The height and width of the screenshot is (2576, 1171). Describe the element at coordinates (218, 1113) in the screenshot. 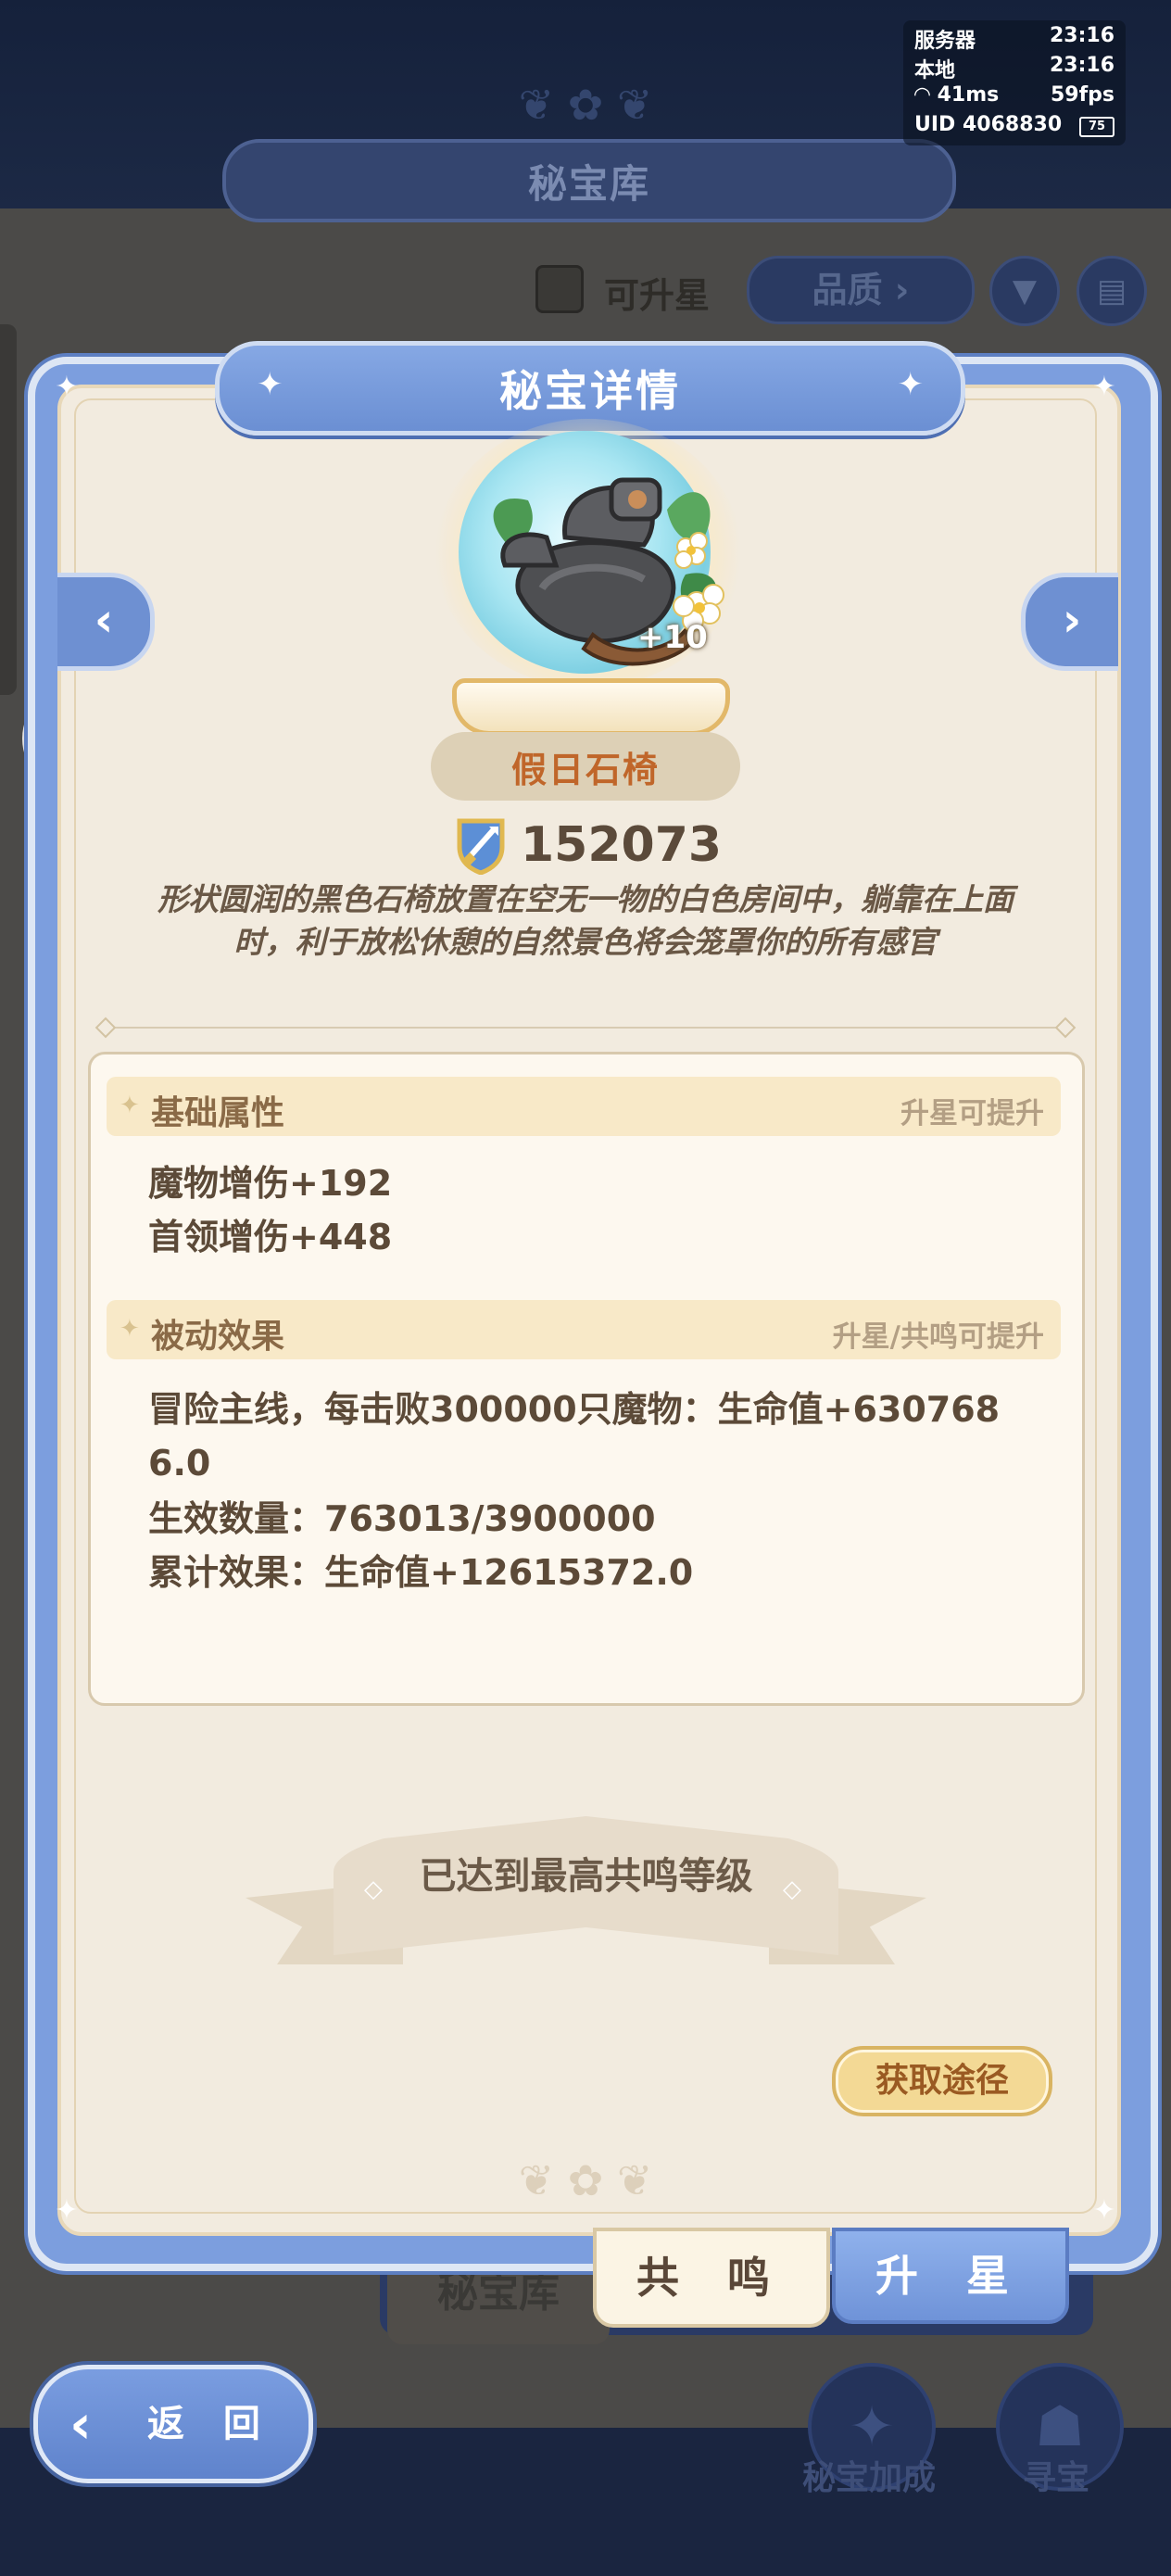

I see `basic-attributes-title: 基础属性` at that location.